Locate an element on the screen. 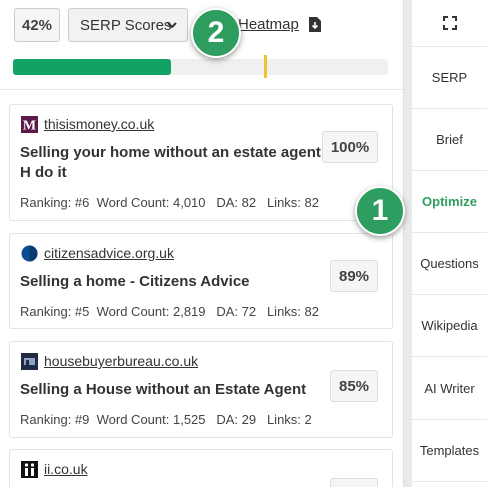 This screenshot has width=487, height=487. sidebar-item-templates: Templates is located at coordinates (449, 451).